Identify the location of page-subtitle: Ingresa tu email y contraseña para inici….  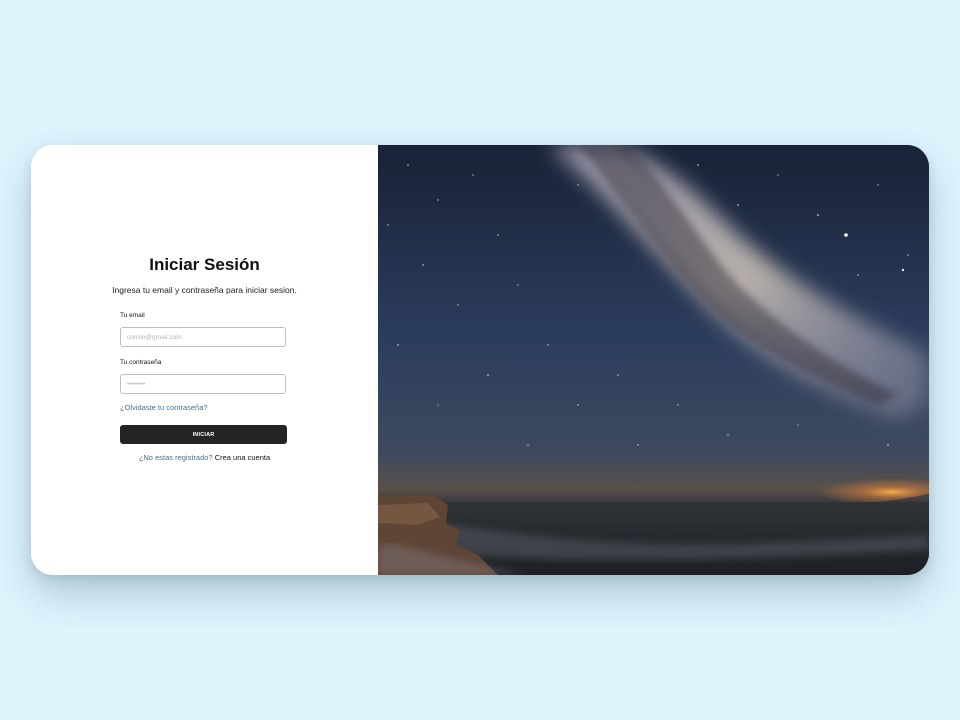
(204, 290).